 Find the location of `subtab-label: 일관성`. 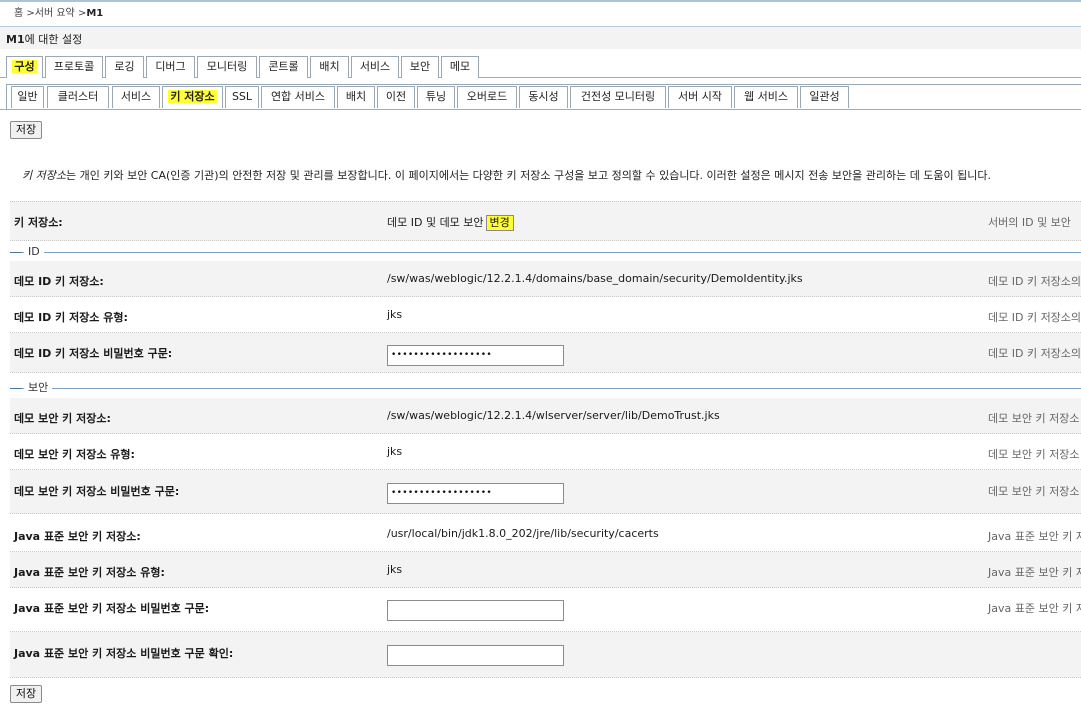

subtab-label: 일관성 is located at coordinates (824, 96).